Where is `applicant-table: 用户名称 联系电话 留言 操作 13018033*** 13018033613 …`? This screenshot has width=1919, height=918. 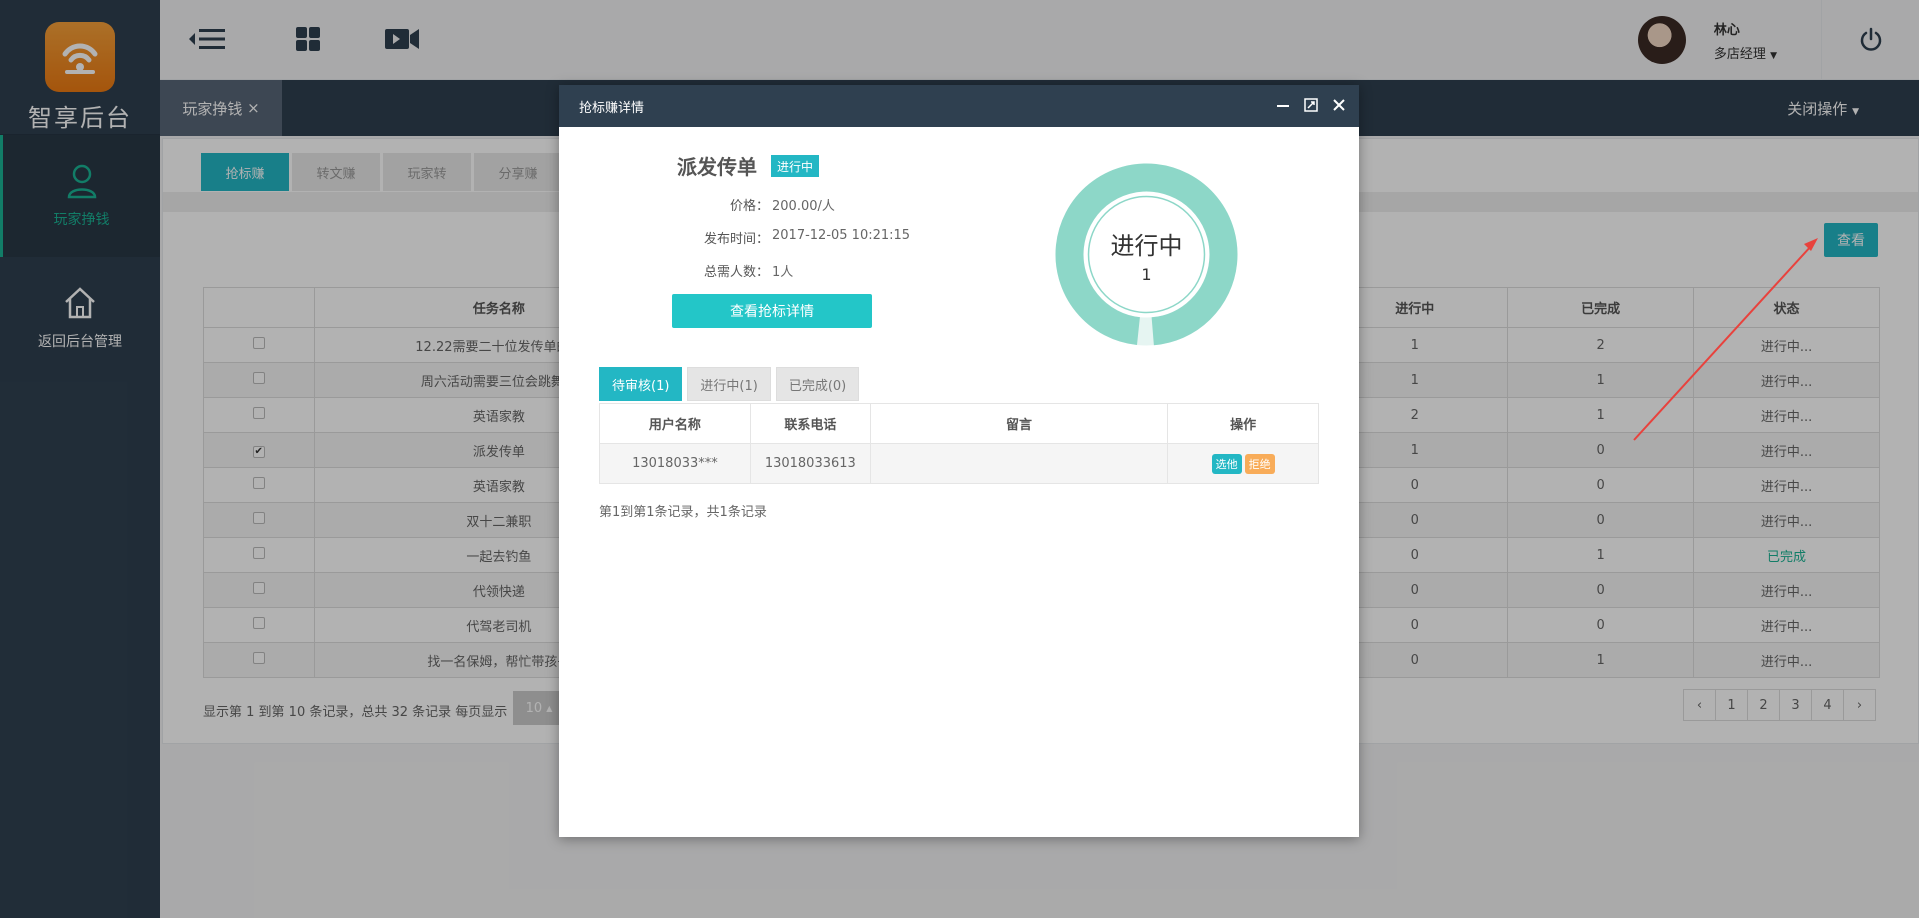
applicant-table: 用户名称 联系电话 留言 操作 13018033*** 13018033613 … is located at coordinates (959, 443).